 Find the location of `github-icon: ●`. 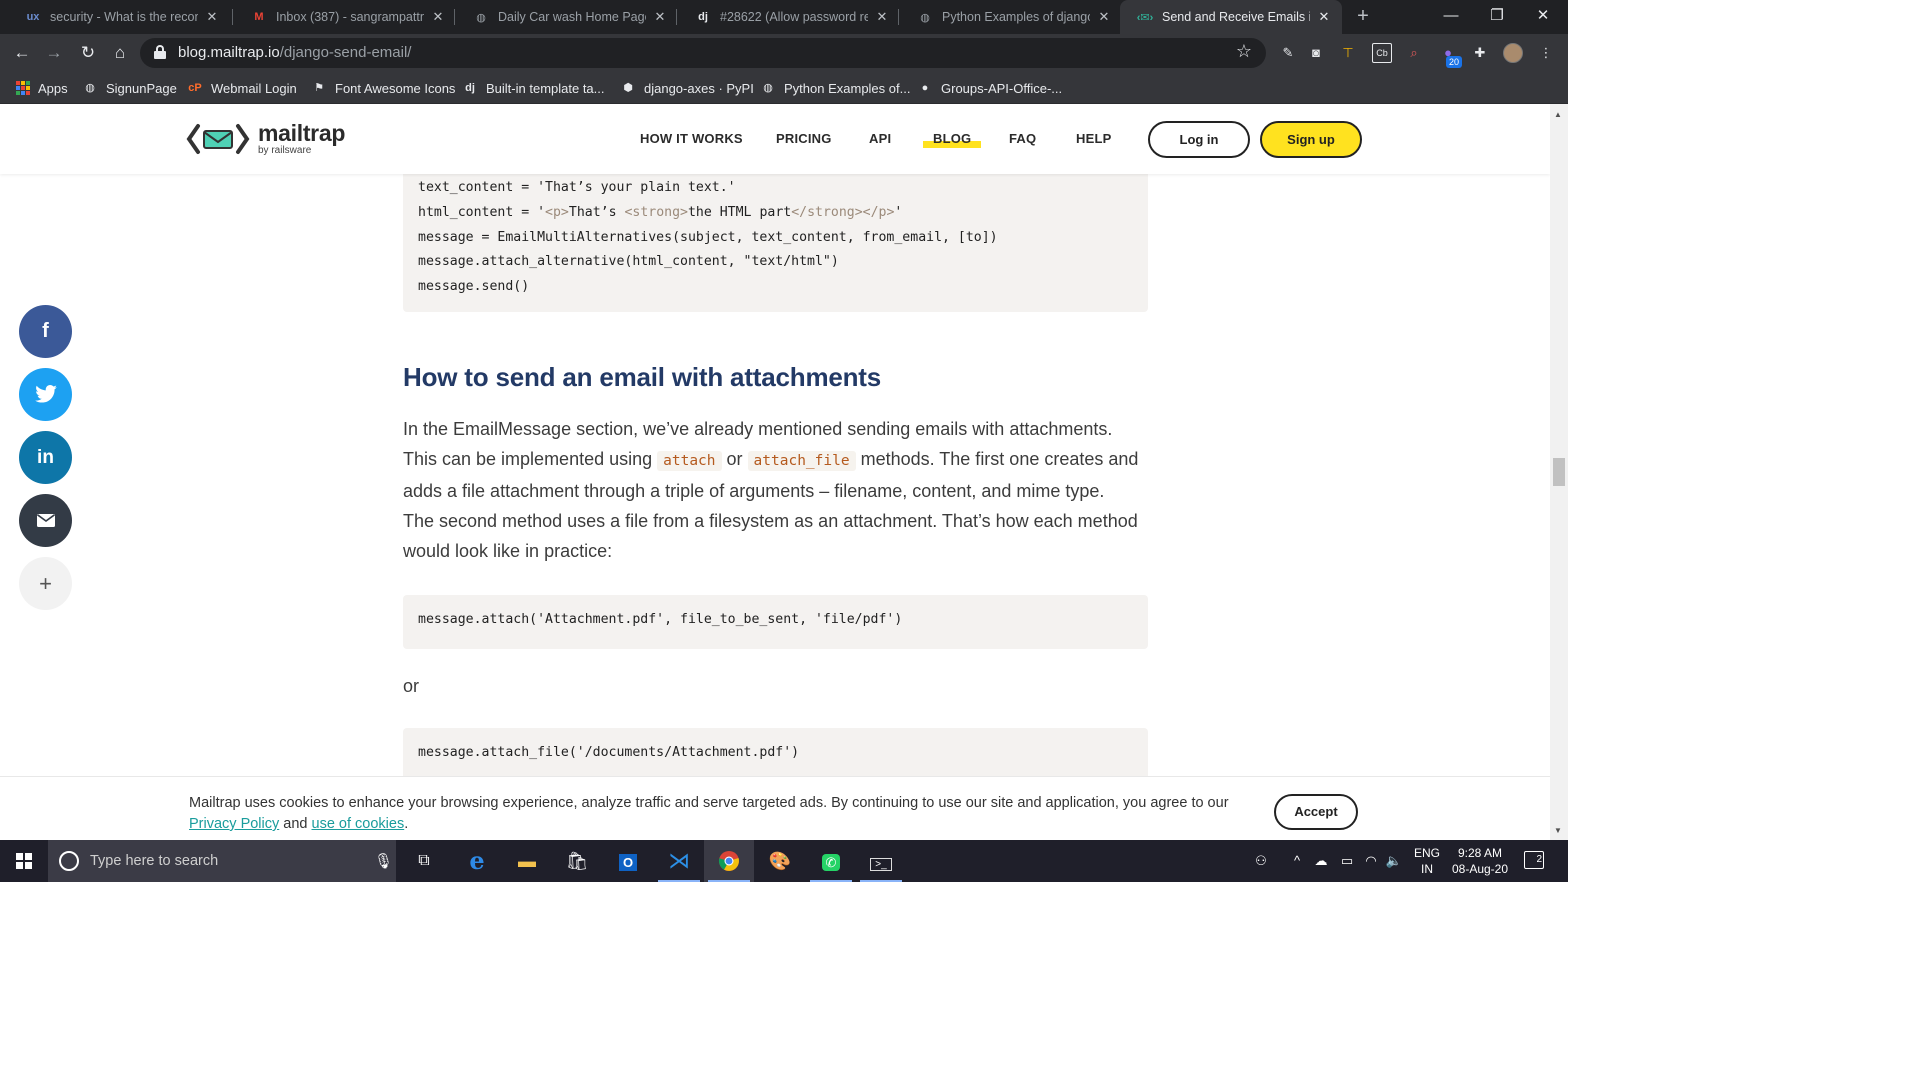

github-icon: ● is located at coordinates (925, 88).